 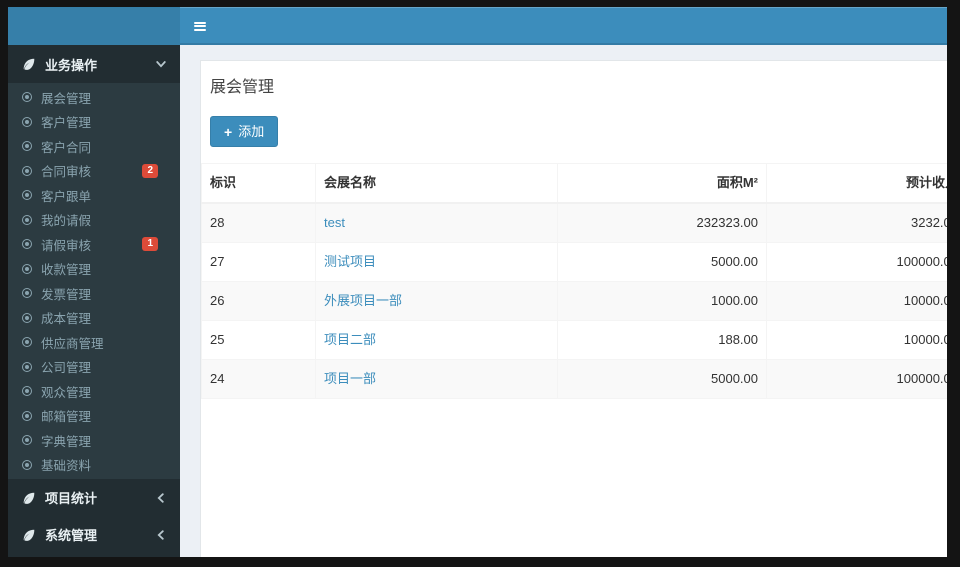 I want to click on table-row: 24项目一部5000.00100000.00内展项目, so click(x=574, y=379).